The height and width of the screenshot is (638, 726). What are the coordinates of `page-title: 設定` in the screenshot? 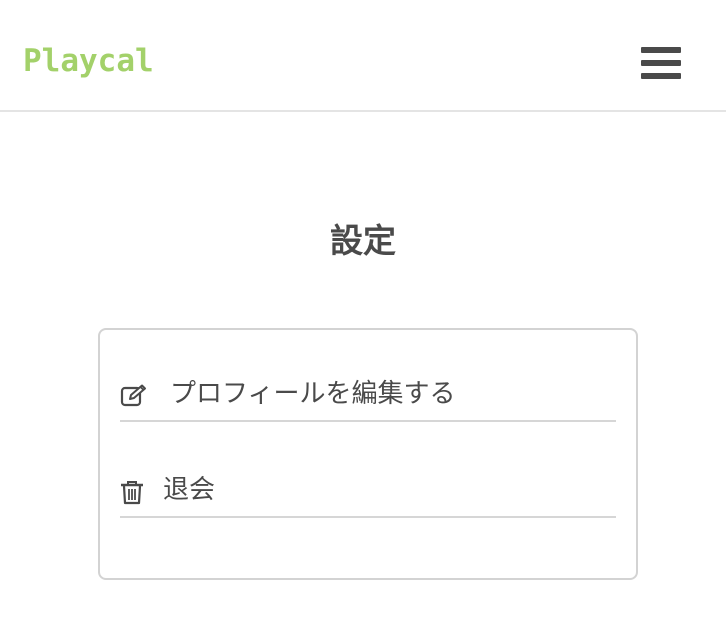 It's located at (363, 240).